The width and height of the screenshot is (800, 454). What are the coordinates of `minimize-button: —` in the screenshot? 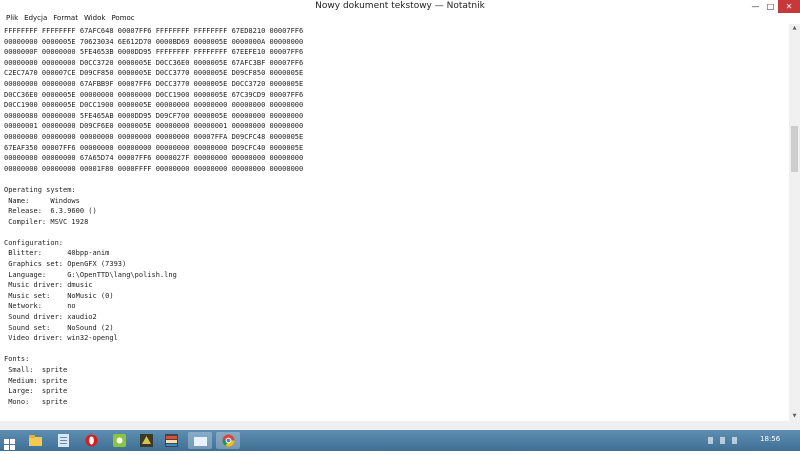 It's located at (755, 6).